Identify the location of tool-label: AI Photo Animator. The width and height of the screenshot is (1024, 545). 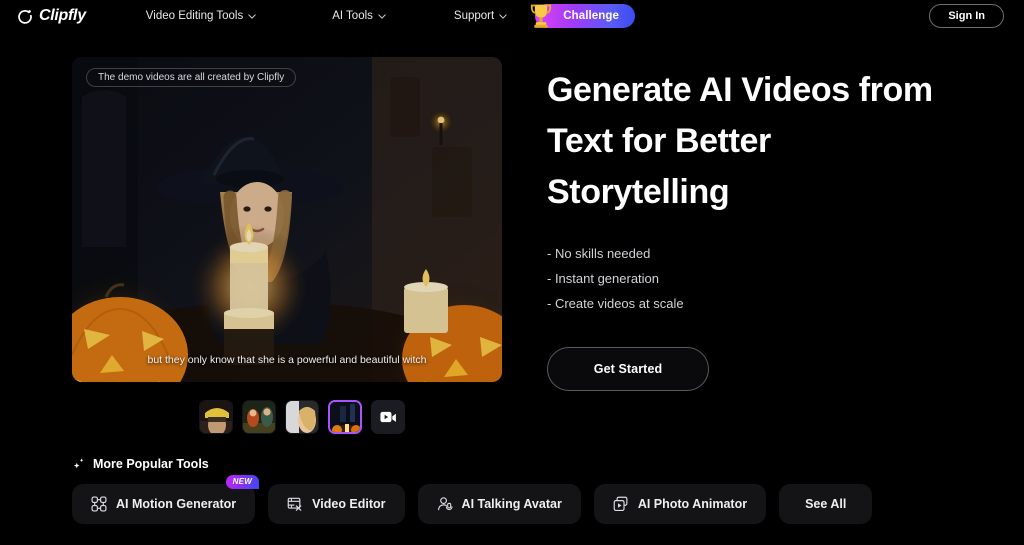
(692, 504).